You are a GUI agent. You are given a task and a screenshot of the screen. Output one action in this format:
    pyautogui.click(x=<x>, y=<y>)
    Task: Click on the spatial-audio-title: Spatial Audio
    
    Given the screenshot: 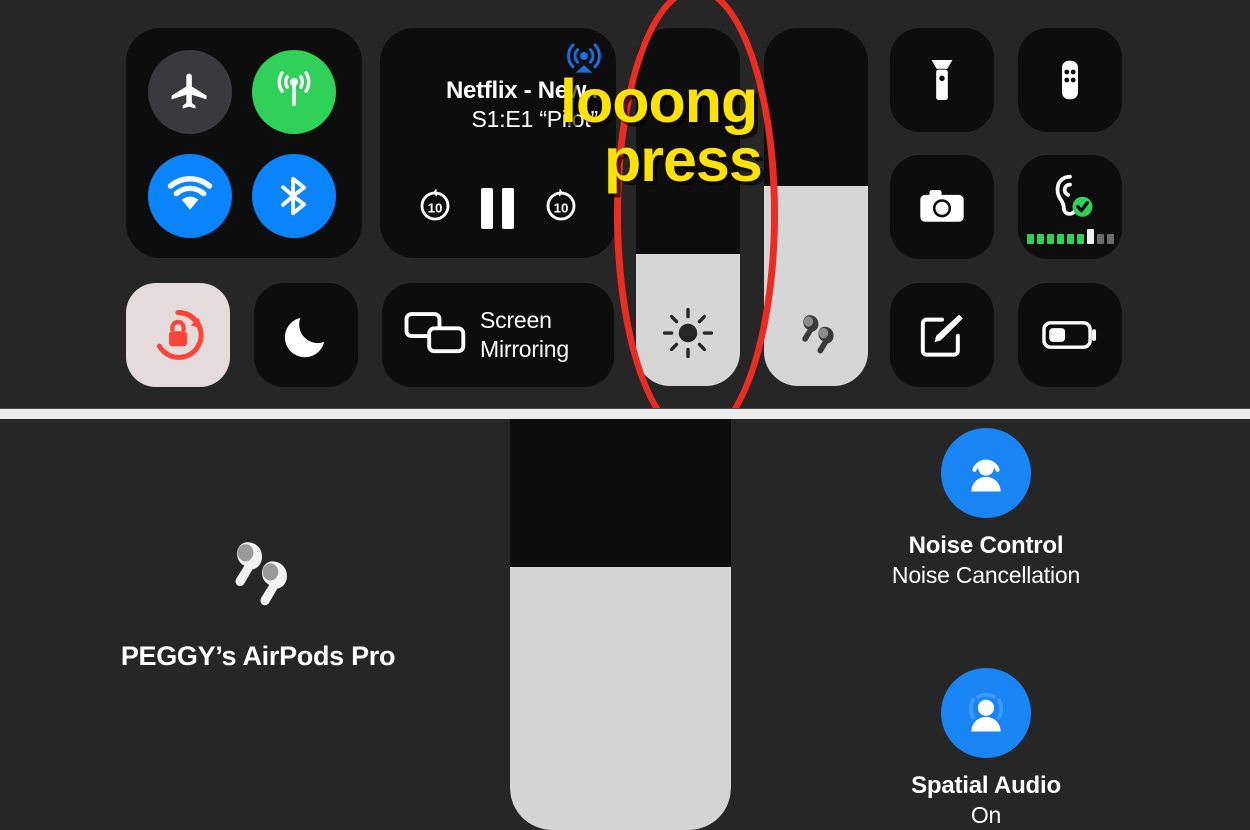 What is the action you would take?
    pyautogui.click(x=986, y=785)
    